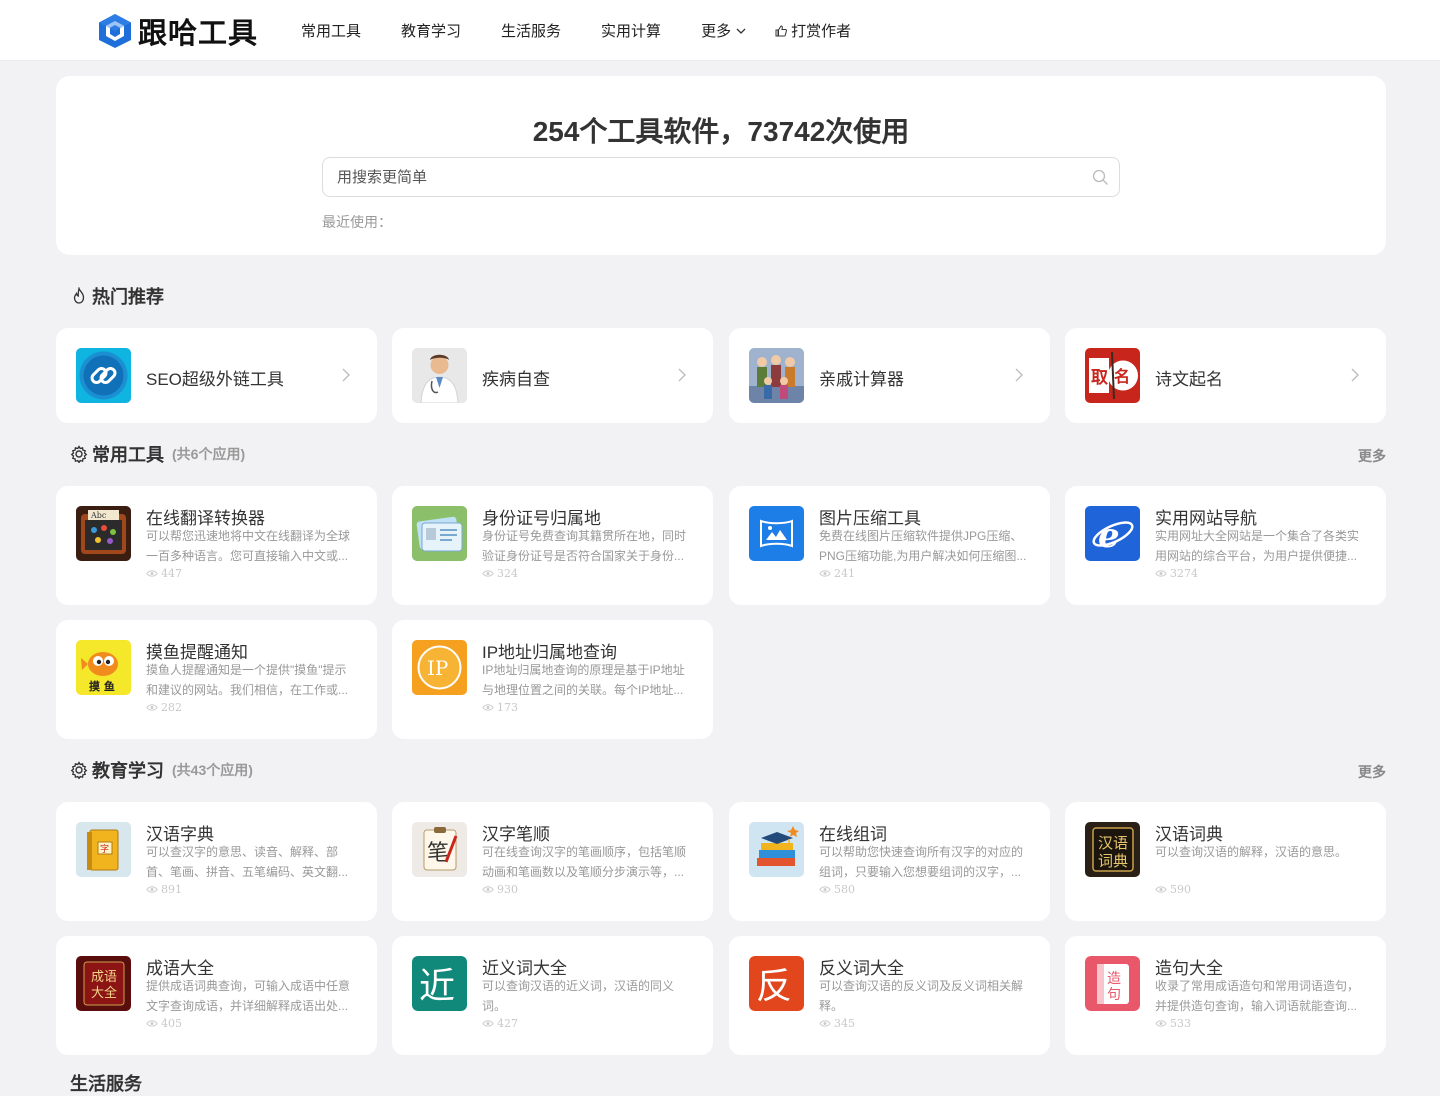 The height and width of the screenshot is (1096, 1440). What do you see at coordinates (707, 177) in the screenshot?
I see `search-input` at bounding box center [707, 177].